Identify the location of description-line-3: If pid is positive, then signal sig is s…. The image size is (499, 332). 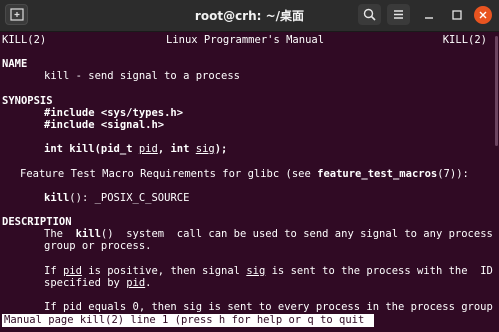
(268, 271).